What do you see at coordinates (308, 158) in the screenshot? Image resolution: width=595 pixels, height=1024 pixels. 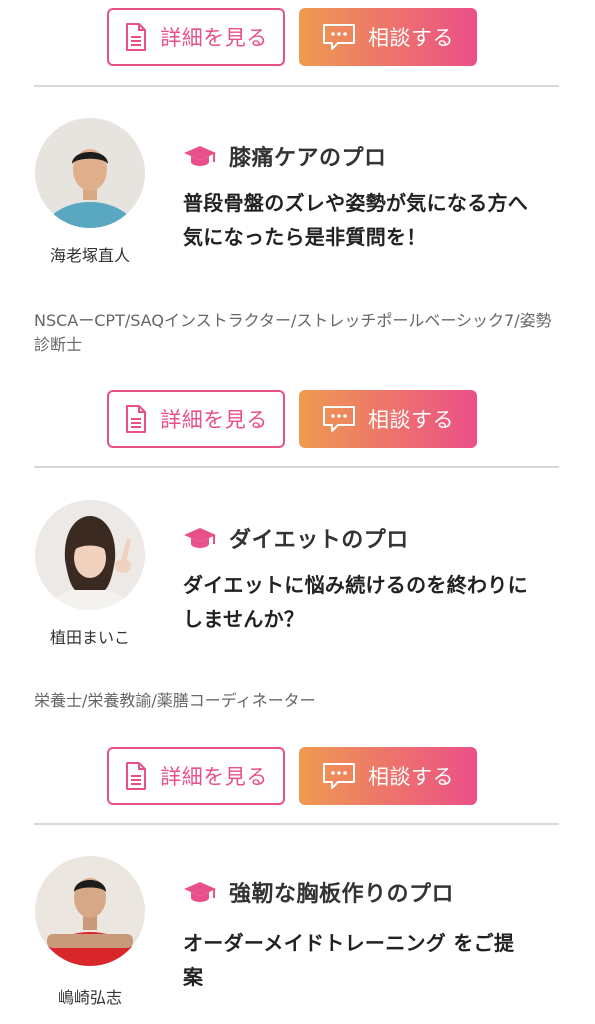 I see `specialty-title: 膝痛ケアのプロ` at bounding box center [308, 158].